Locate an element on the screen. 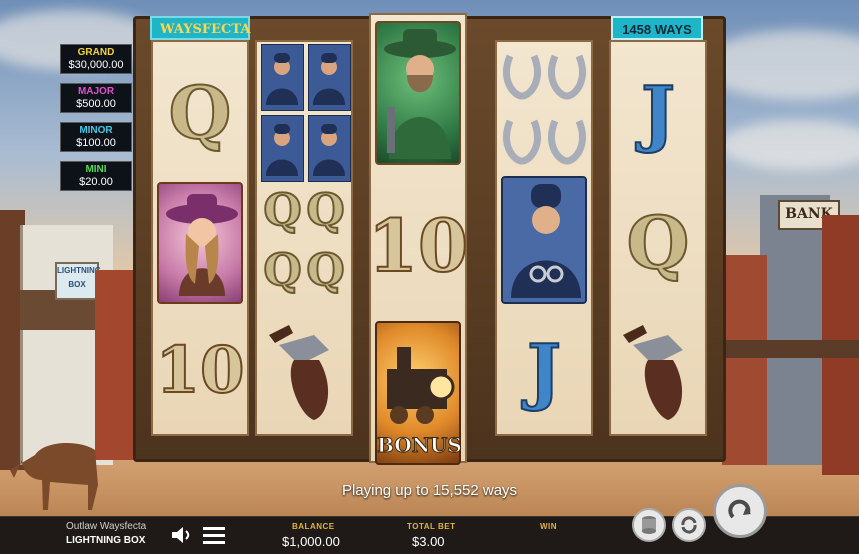  reel-4: J is located at coordinates (544, 238).